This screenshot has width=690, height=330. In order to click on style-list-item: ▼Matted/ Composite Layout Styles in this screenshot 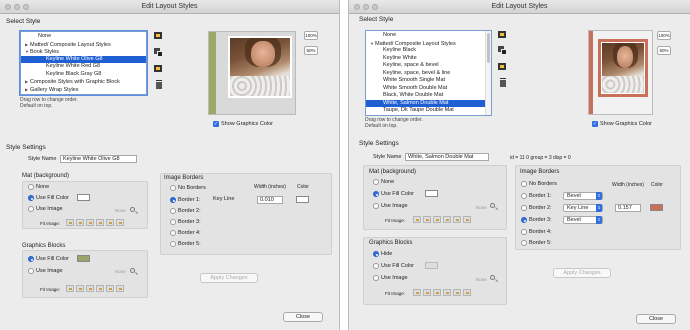, I will do `click(425, 44)`.